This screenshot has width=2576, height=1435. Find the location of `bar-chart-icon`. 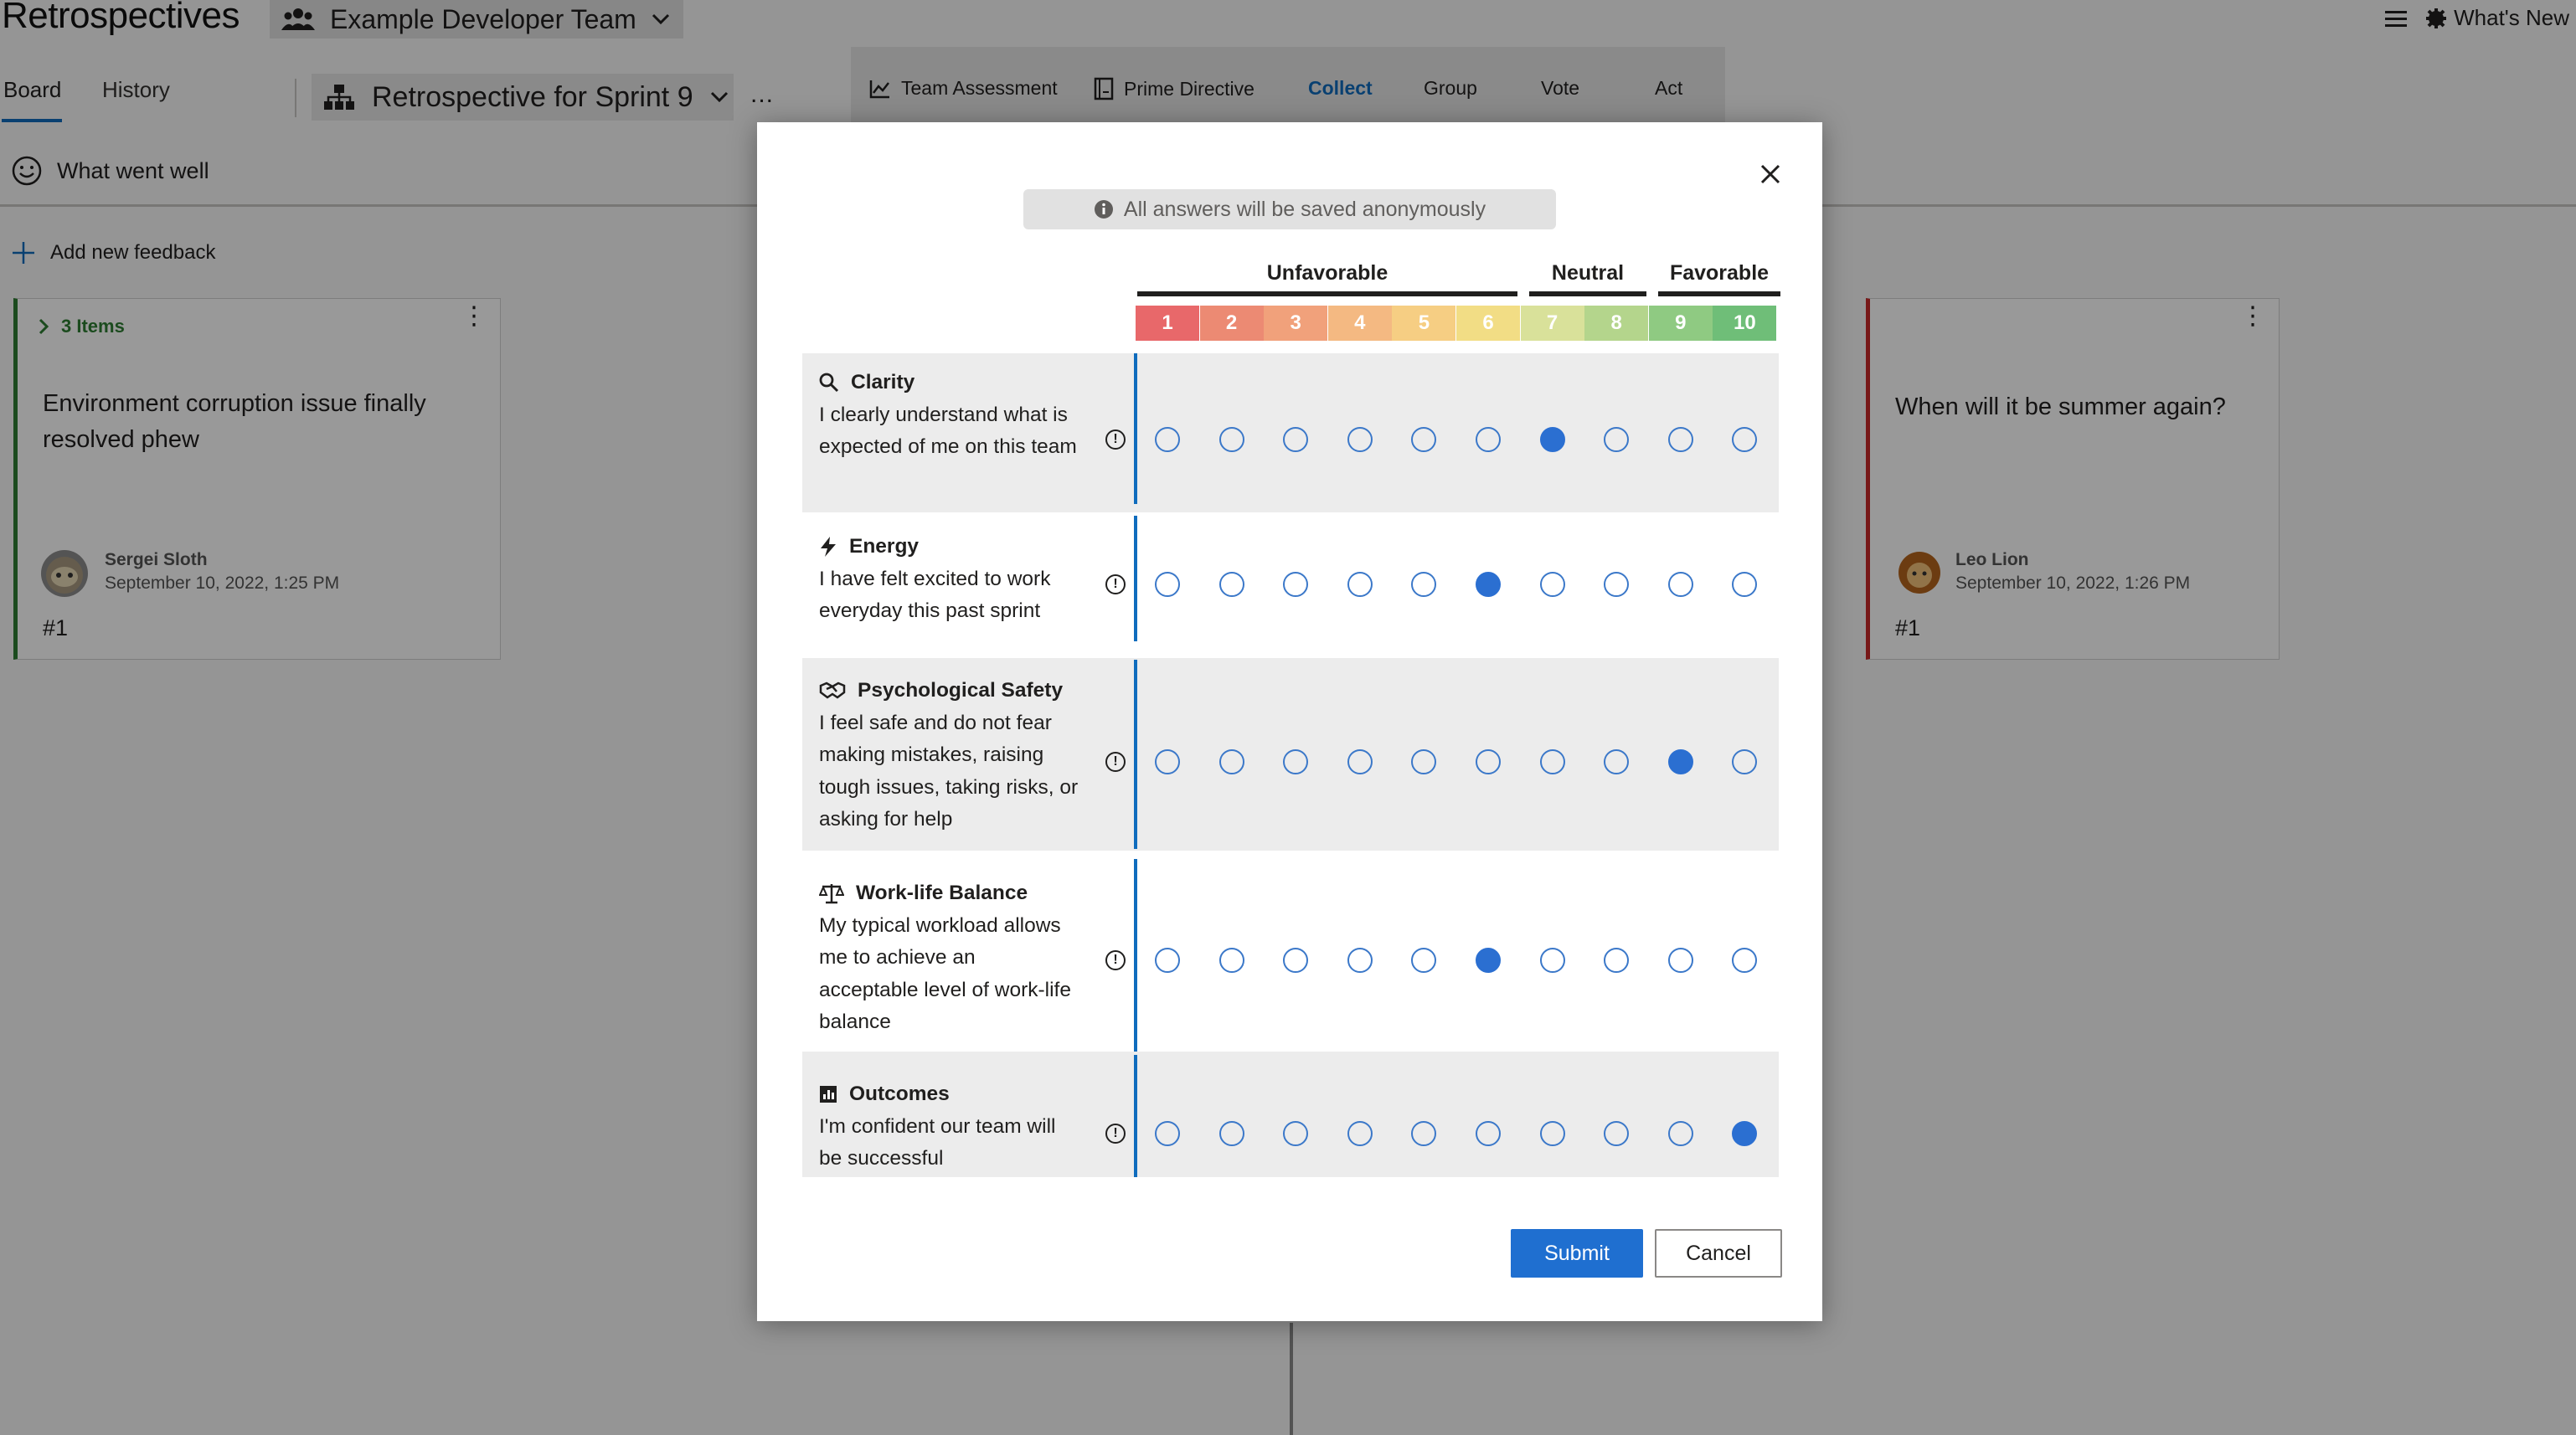

bar-chart-icon is located at coordinates (828, 1094).